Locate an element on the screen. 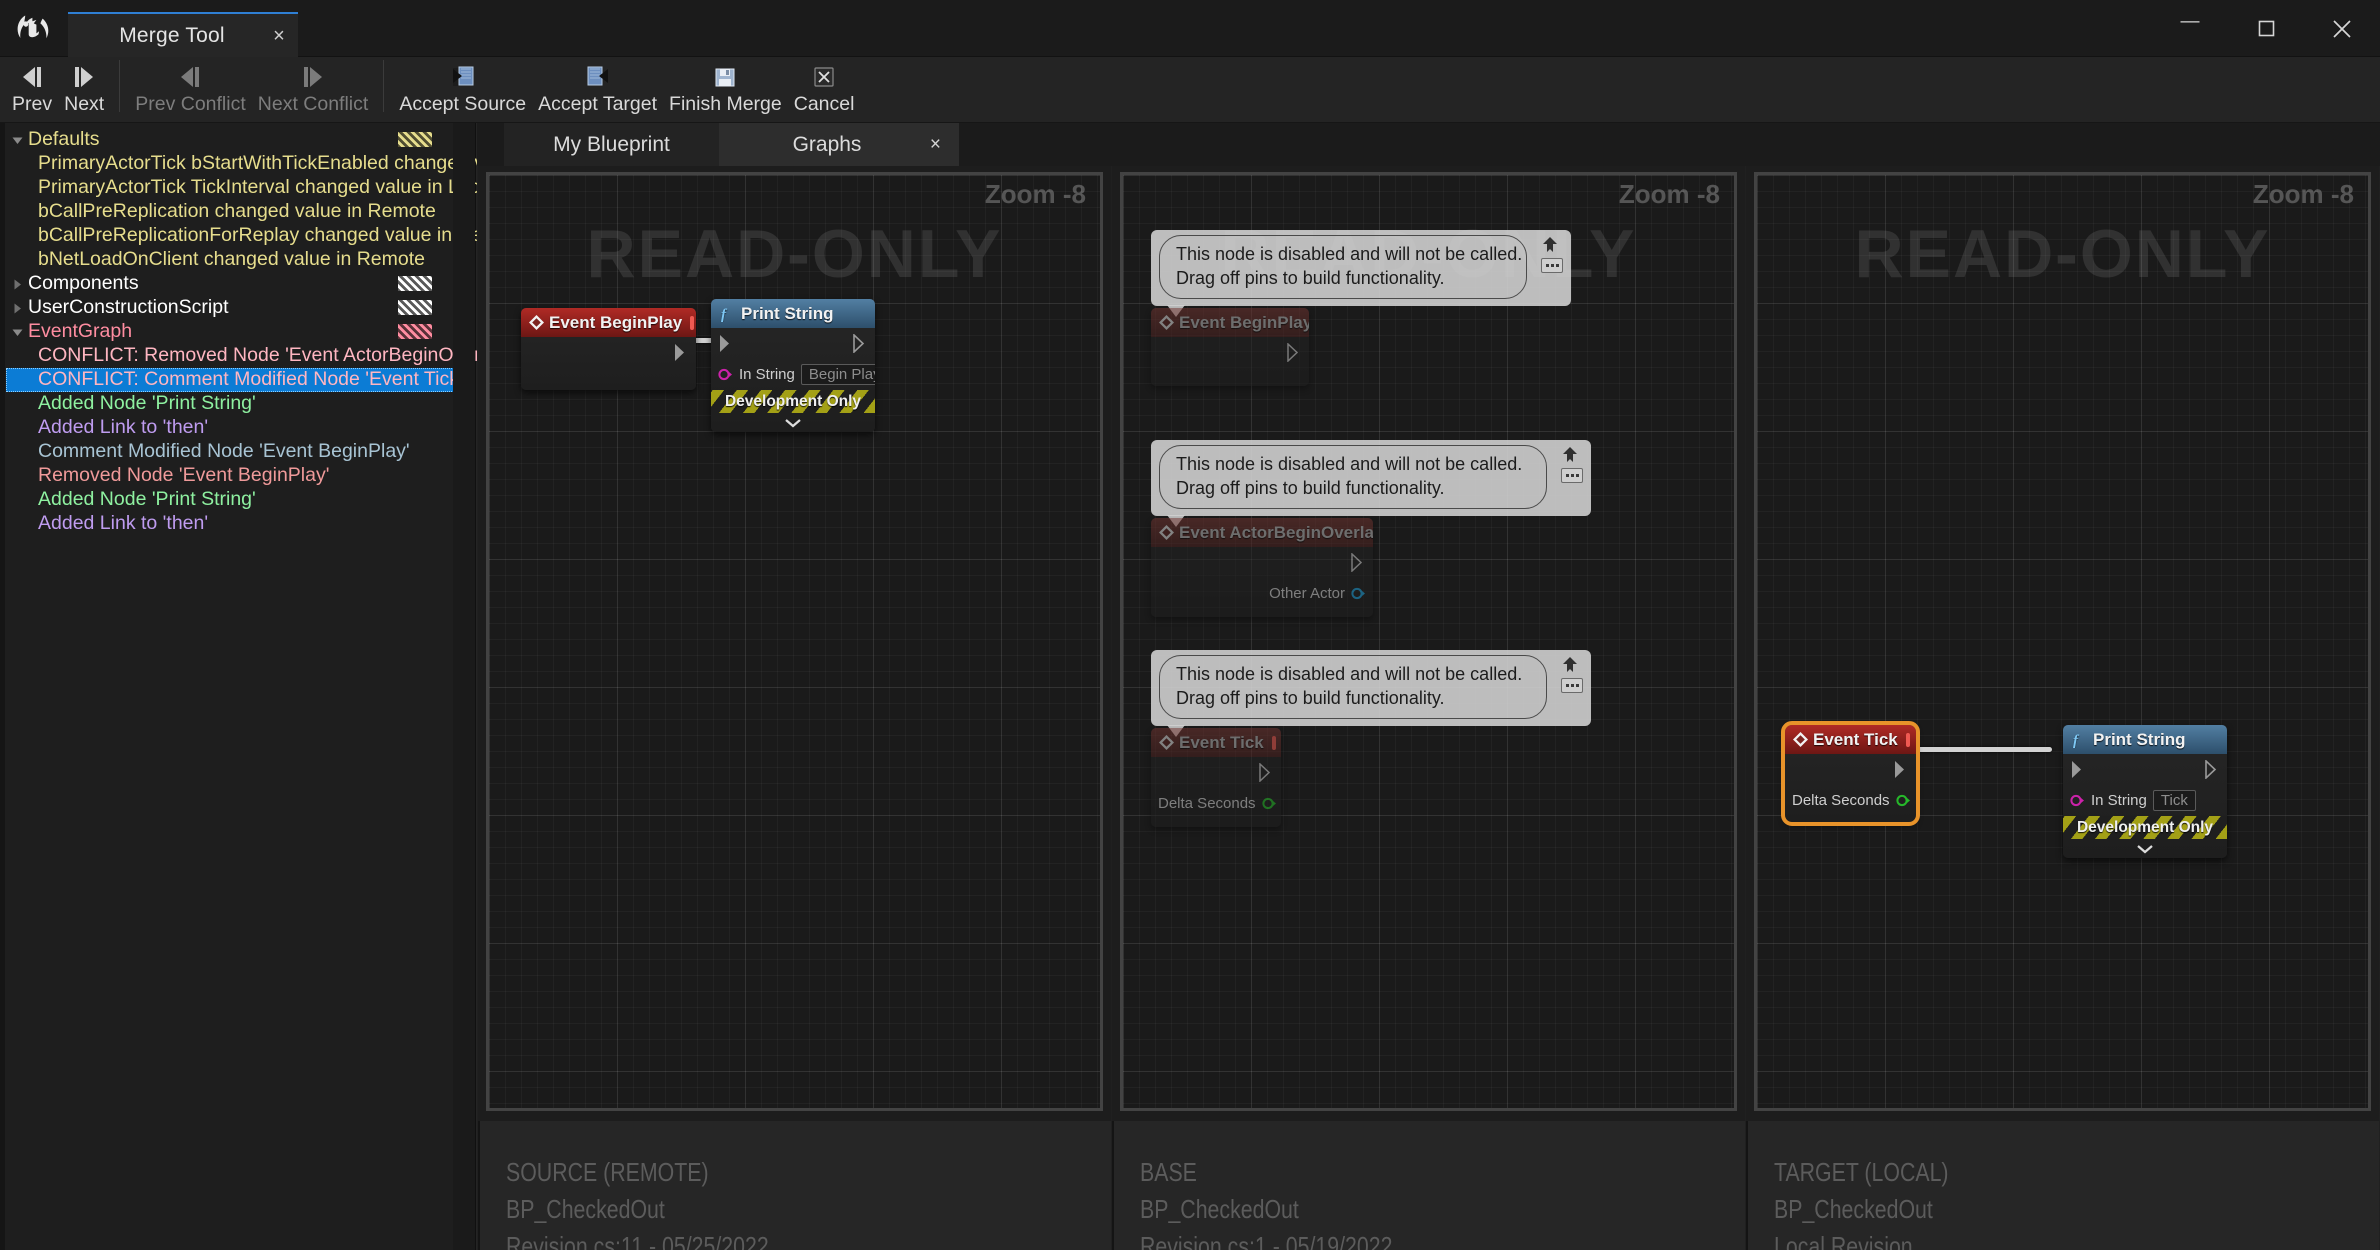 This screenshot has width=2380, height=1250. prev-button: Prev is located at coordinates (32, 90).